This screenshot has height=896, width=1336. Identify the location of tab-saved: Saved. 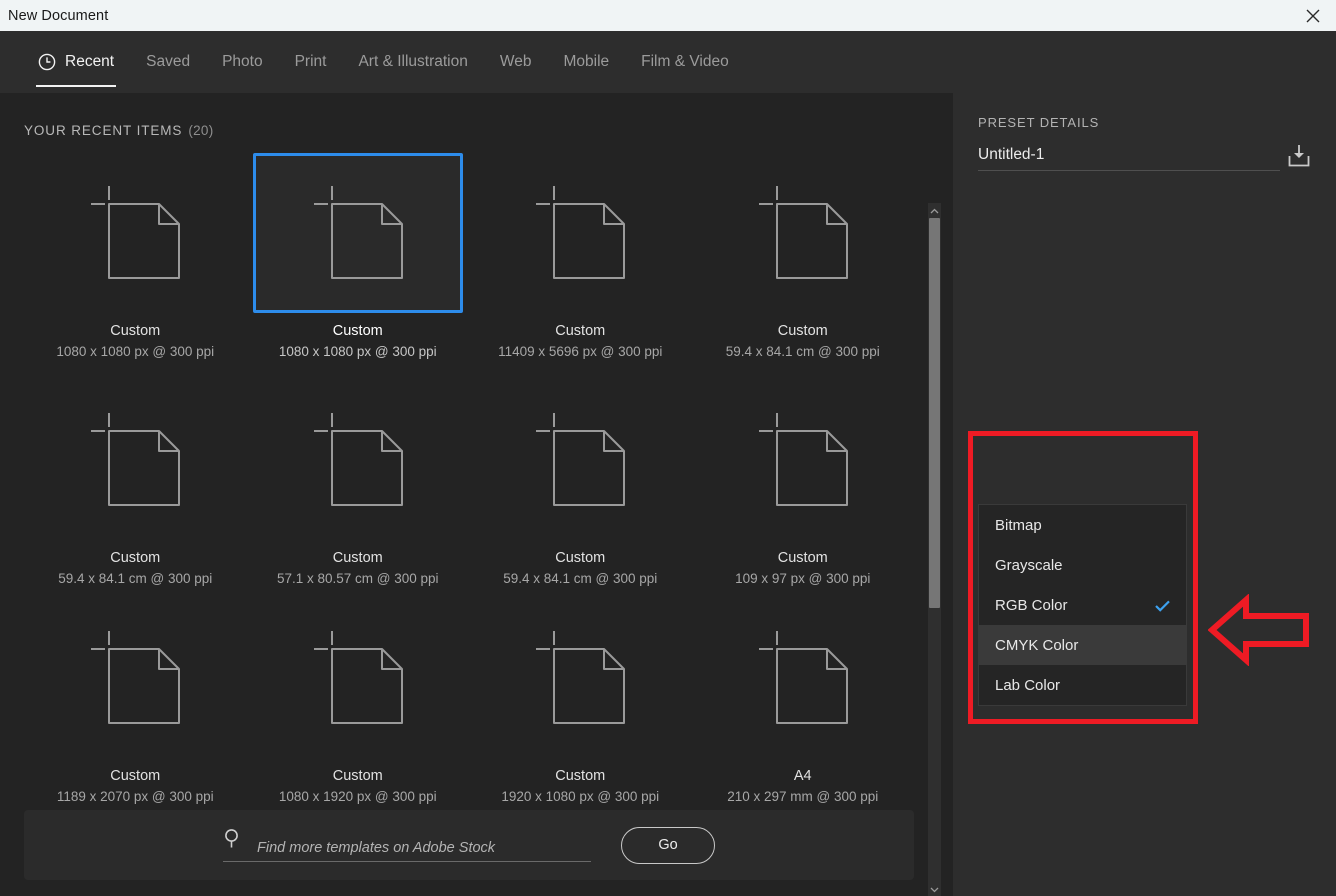
(168, 62).